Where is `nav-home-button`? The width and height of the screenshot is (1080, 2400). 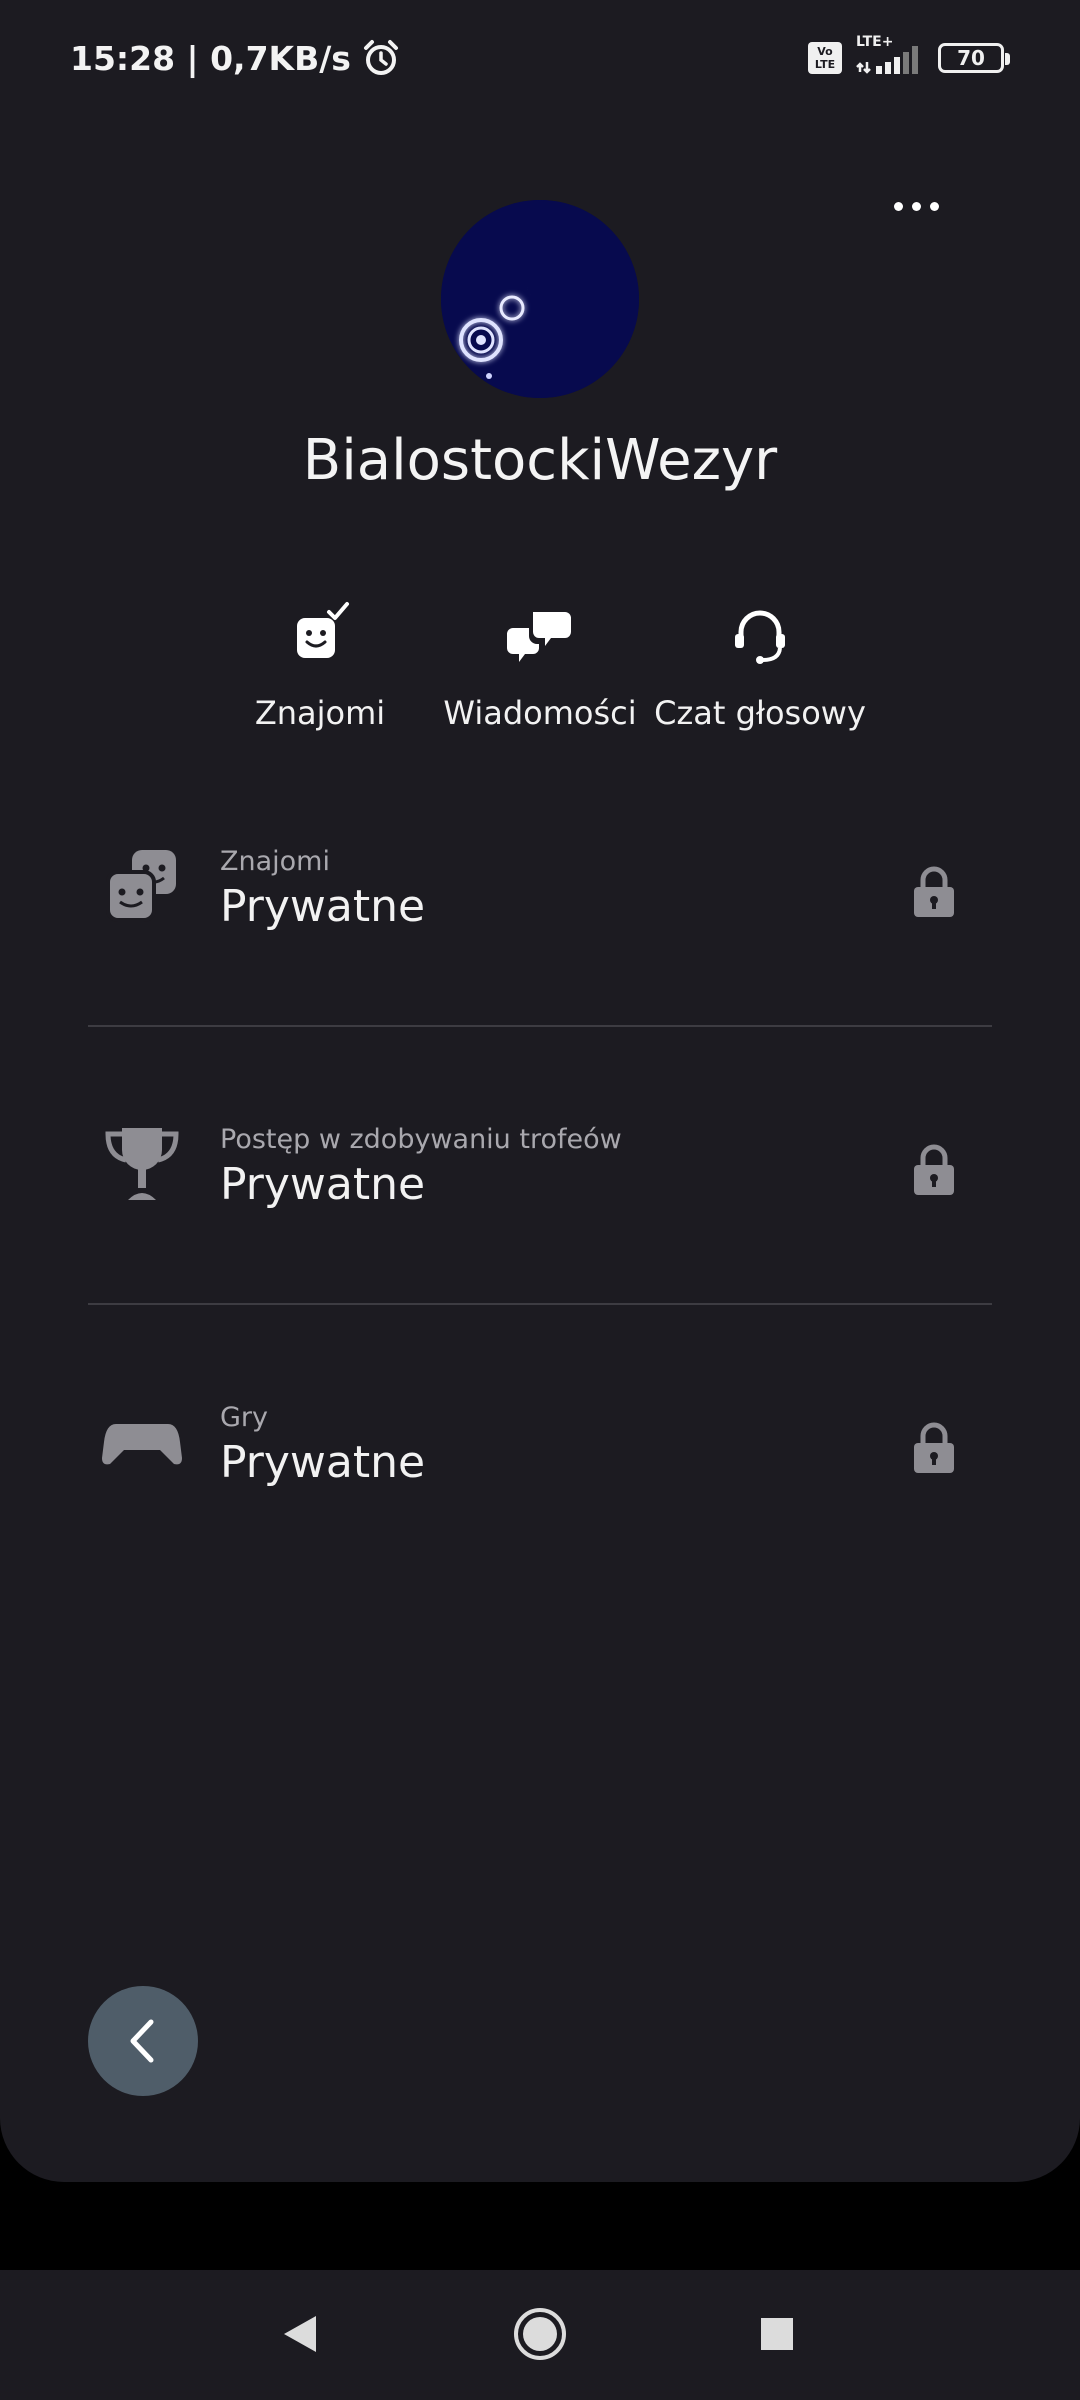 nav-home-button is located at coordinates (540, 2334).